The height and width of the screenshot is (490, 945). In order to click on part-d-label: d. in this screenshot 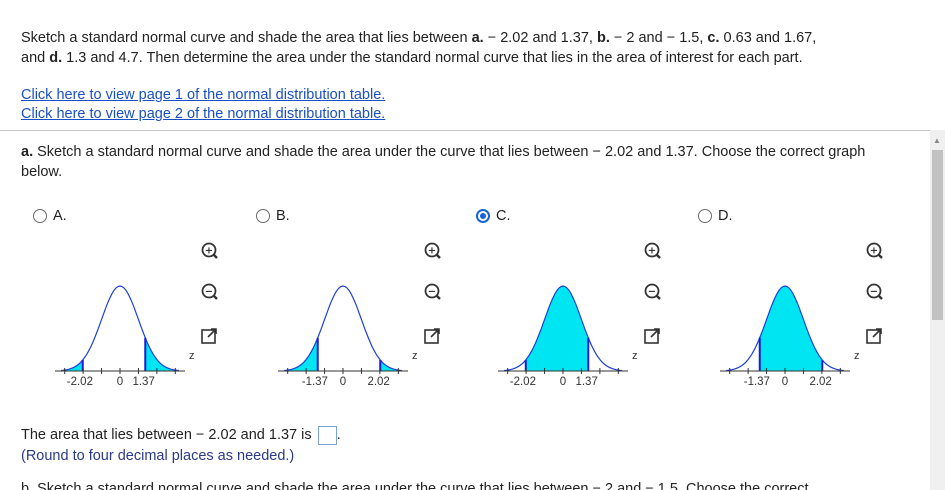, I will do `click(56, 58)`.